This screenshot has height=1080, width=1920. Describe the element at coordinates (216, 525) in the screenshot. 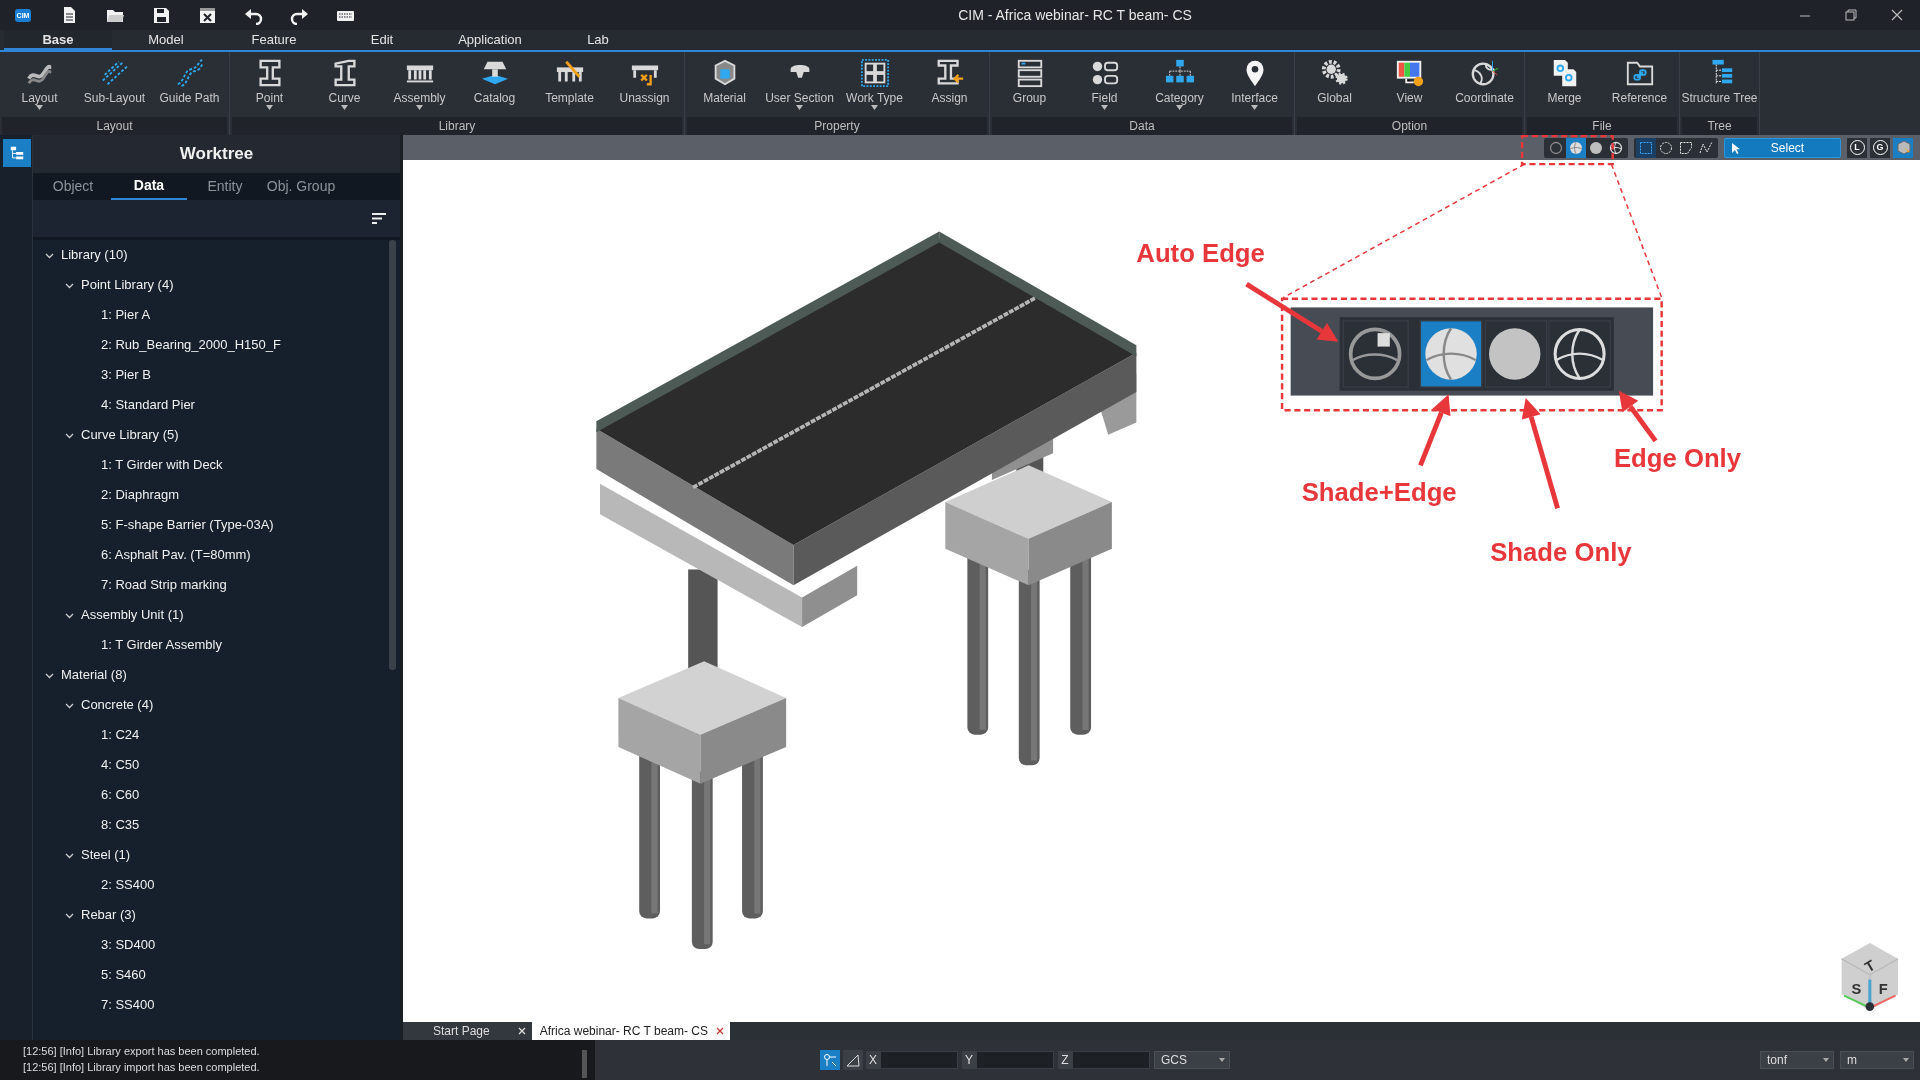

I see `tree-item: 5: F-shape Barrier (Type-03A)` at that location.